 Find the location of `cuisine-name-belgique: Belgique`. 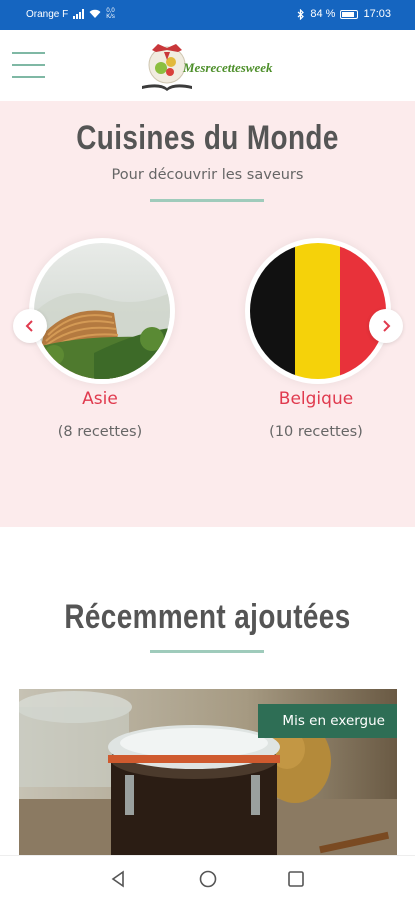

cuisine-name-belgique: Belgique is located at coordinates (316, 399).